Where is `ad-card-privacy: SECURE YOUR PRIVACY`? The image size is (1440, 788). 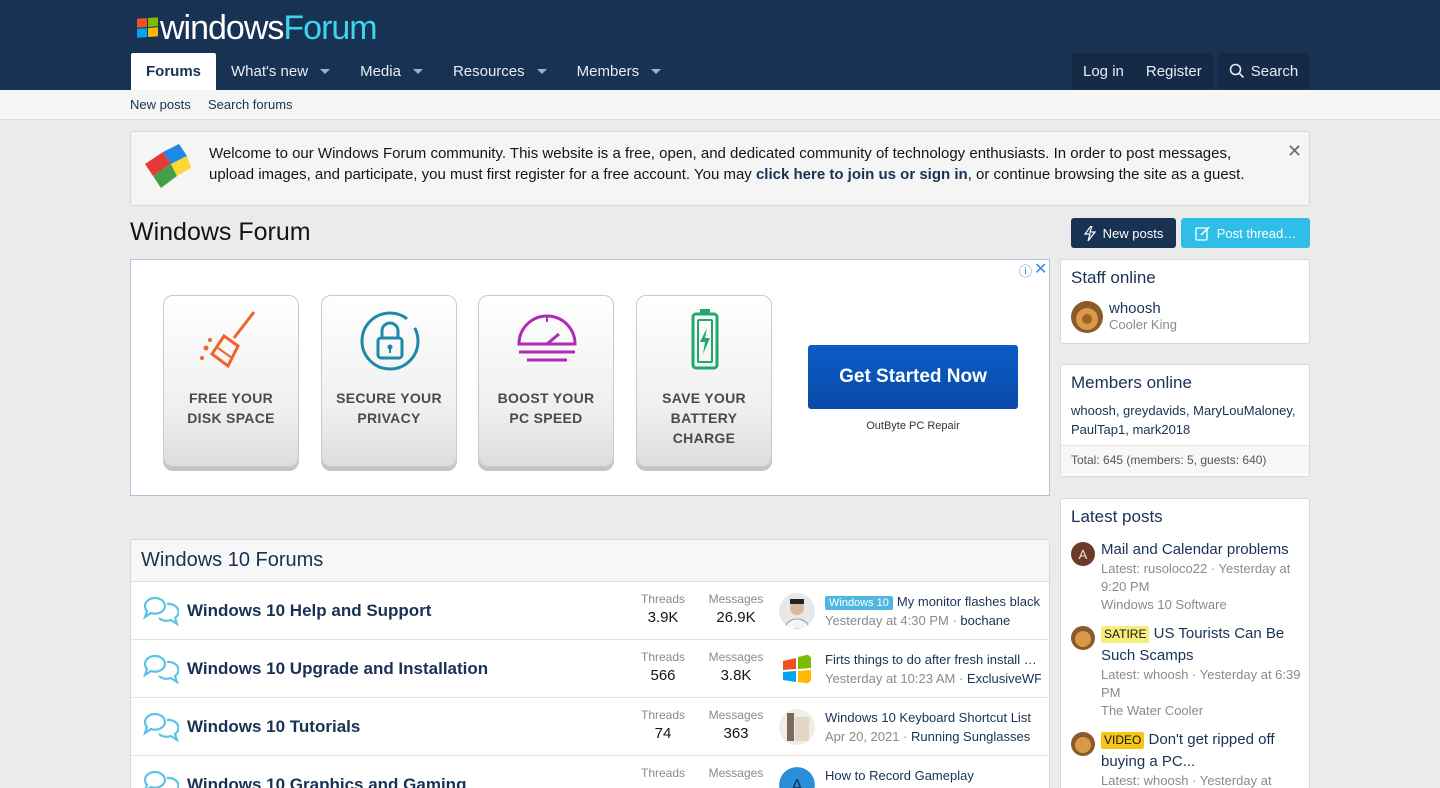 ad-card-privacy: SECURE YOUR PRIVACY is located at coordinates (389, 381).